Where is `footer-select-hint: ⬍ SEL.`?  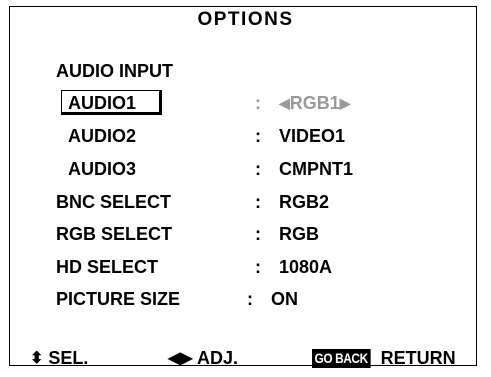 footer-select-hint: ⬍ SEL. is located at coordinates (59, 358).